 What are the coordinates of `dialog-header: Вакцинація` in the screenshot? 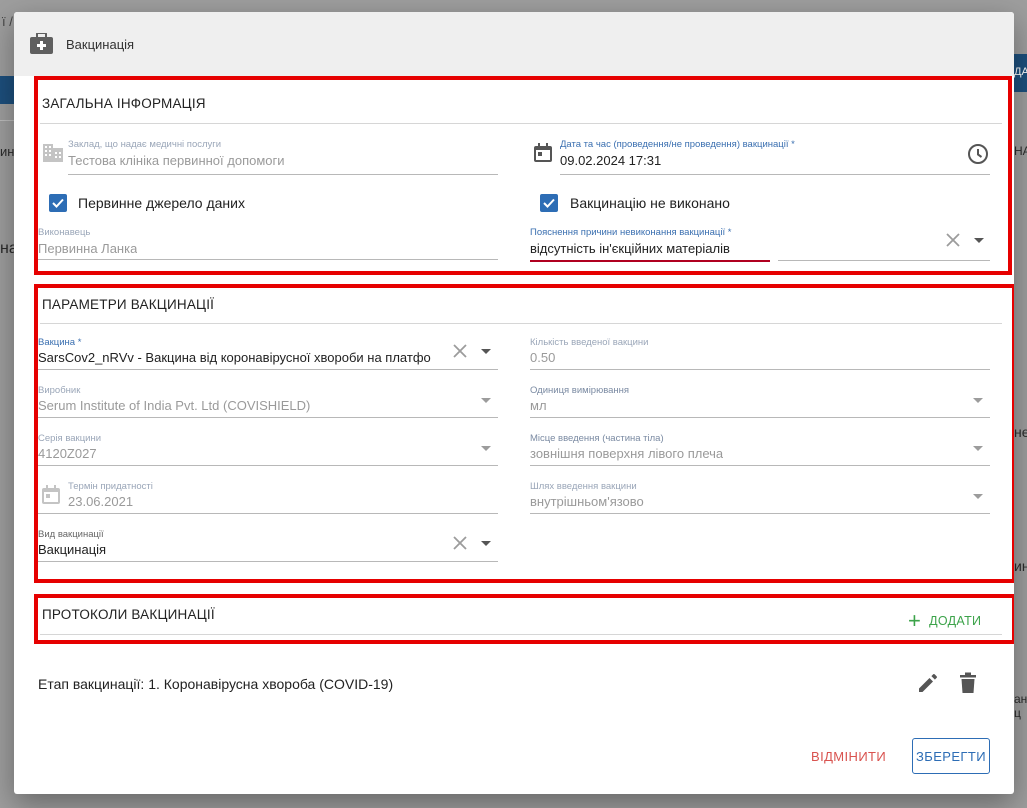 It's located at (514, 44).